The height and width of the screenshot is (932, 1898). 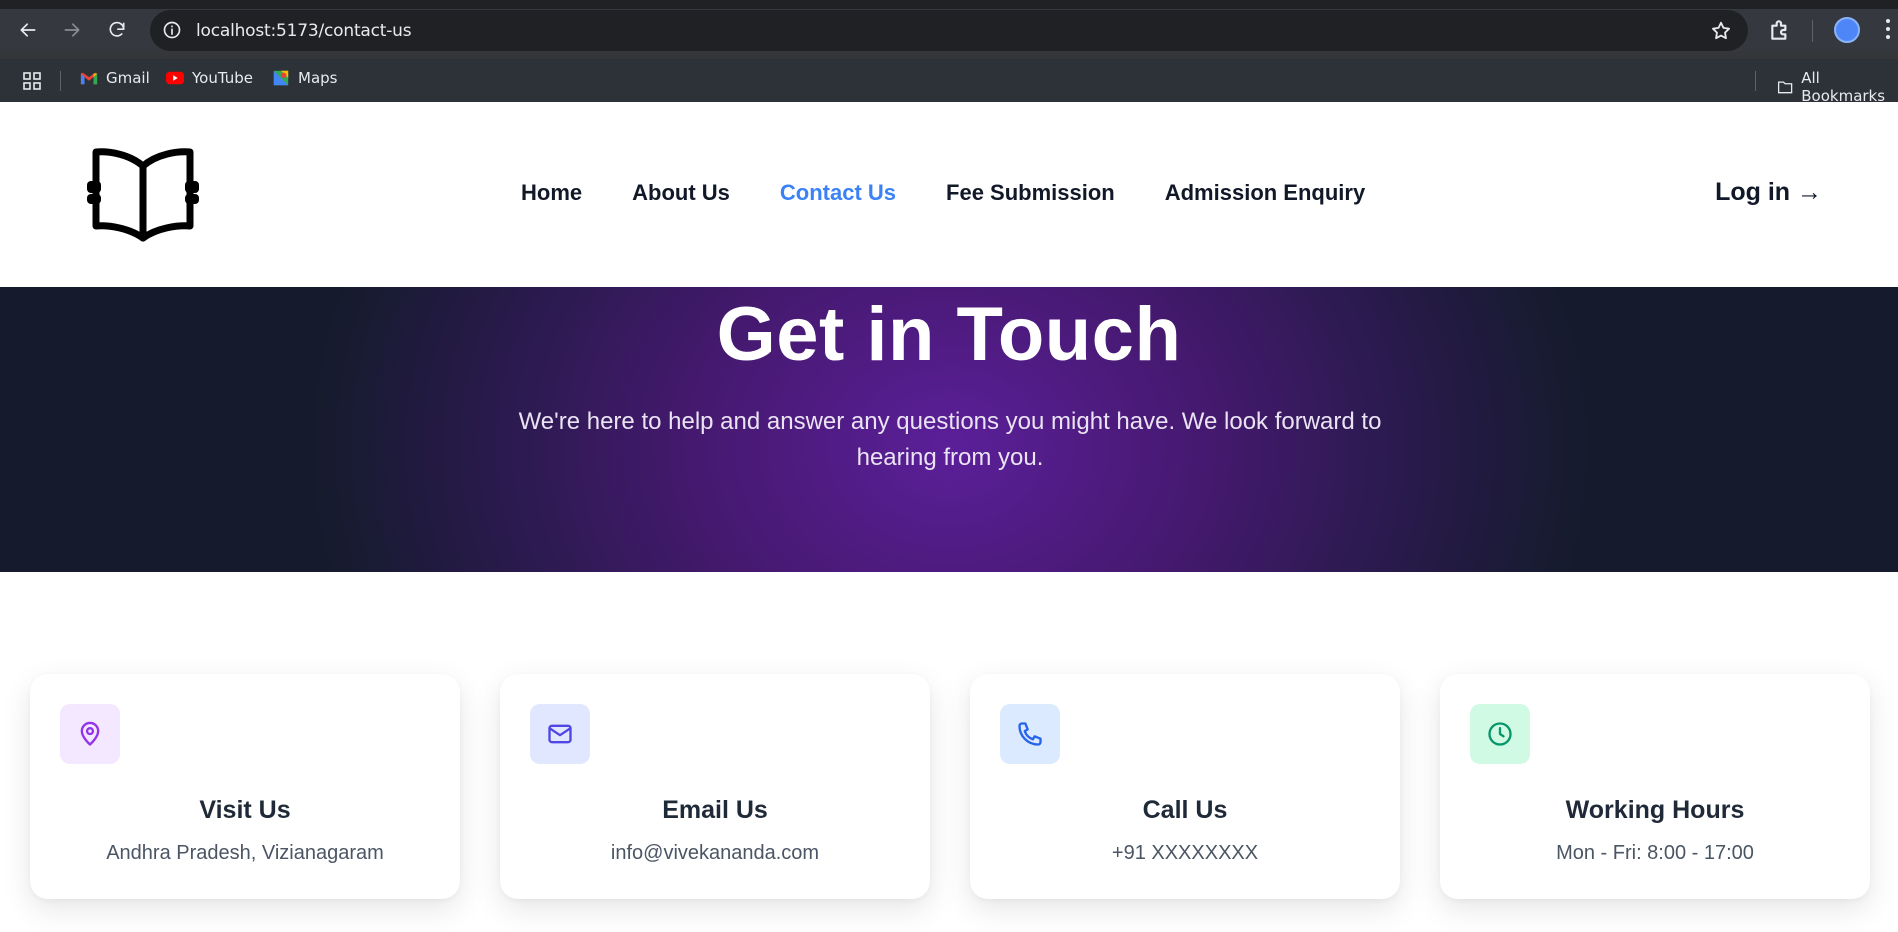 What do you see at coordinates (318, 78) in the screenshot?
I see `bookmark-label: Maps` at bounding box center [318, 78].